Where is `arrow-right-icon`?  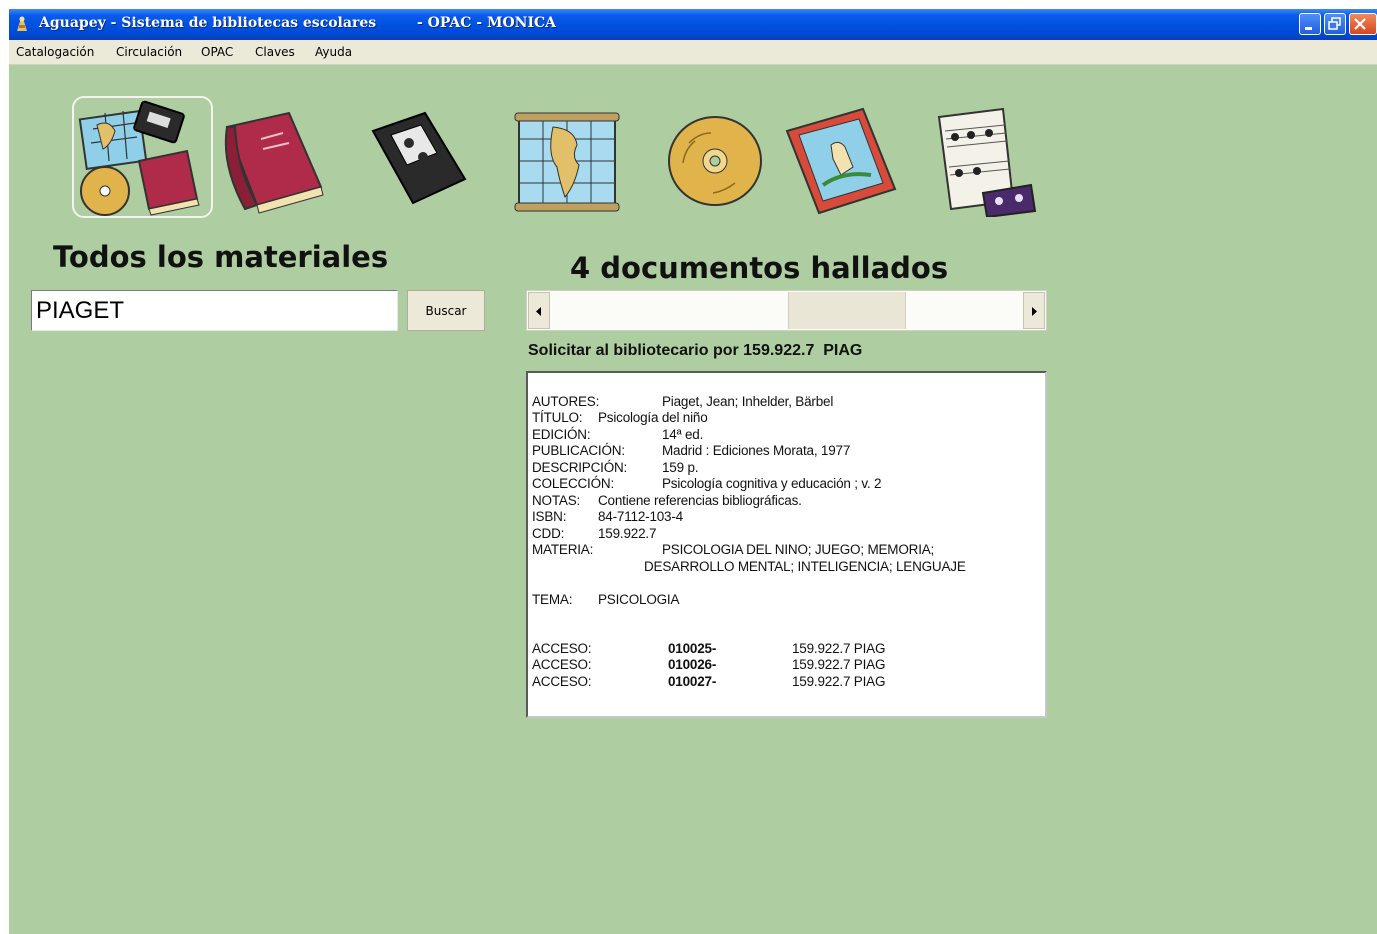
arrow-right-icon is located at coordinates (1034, 311).